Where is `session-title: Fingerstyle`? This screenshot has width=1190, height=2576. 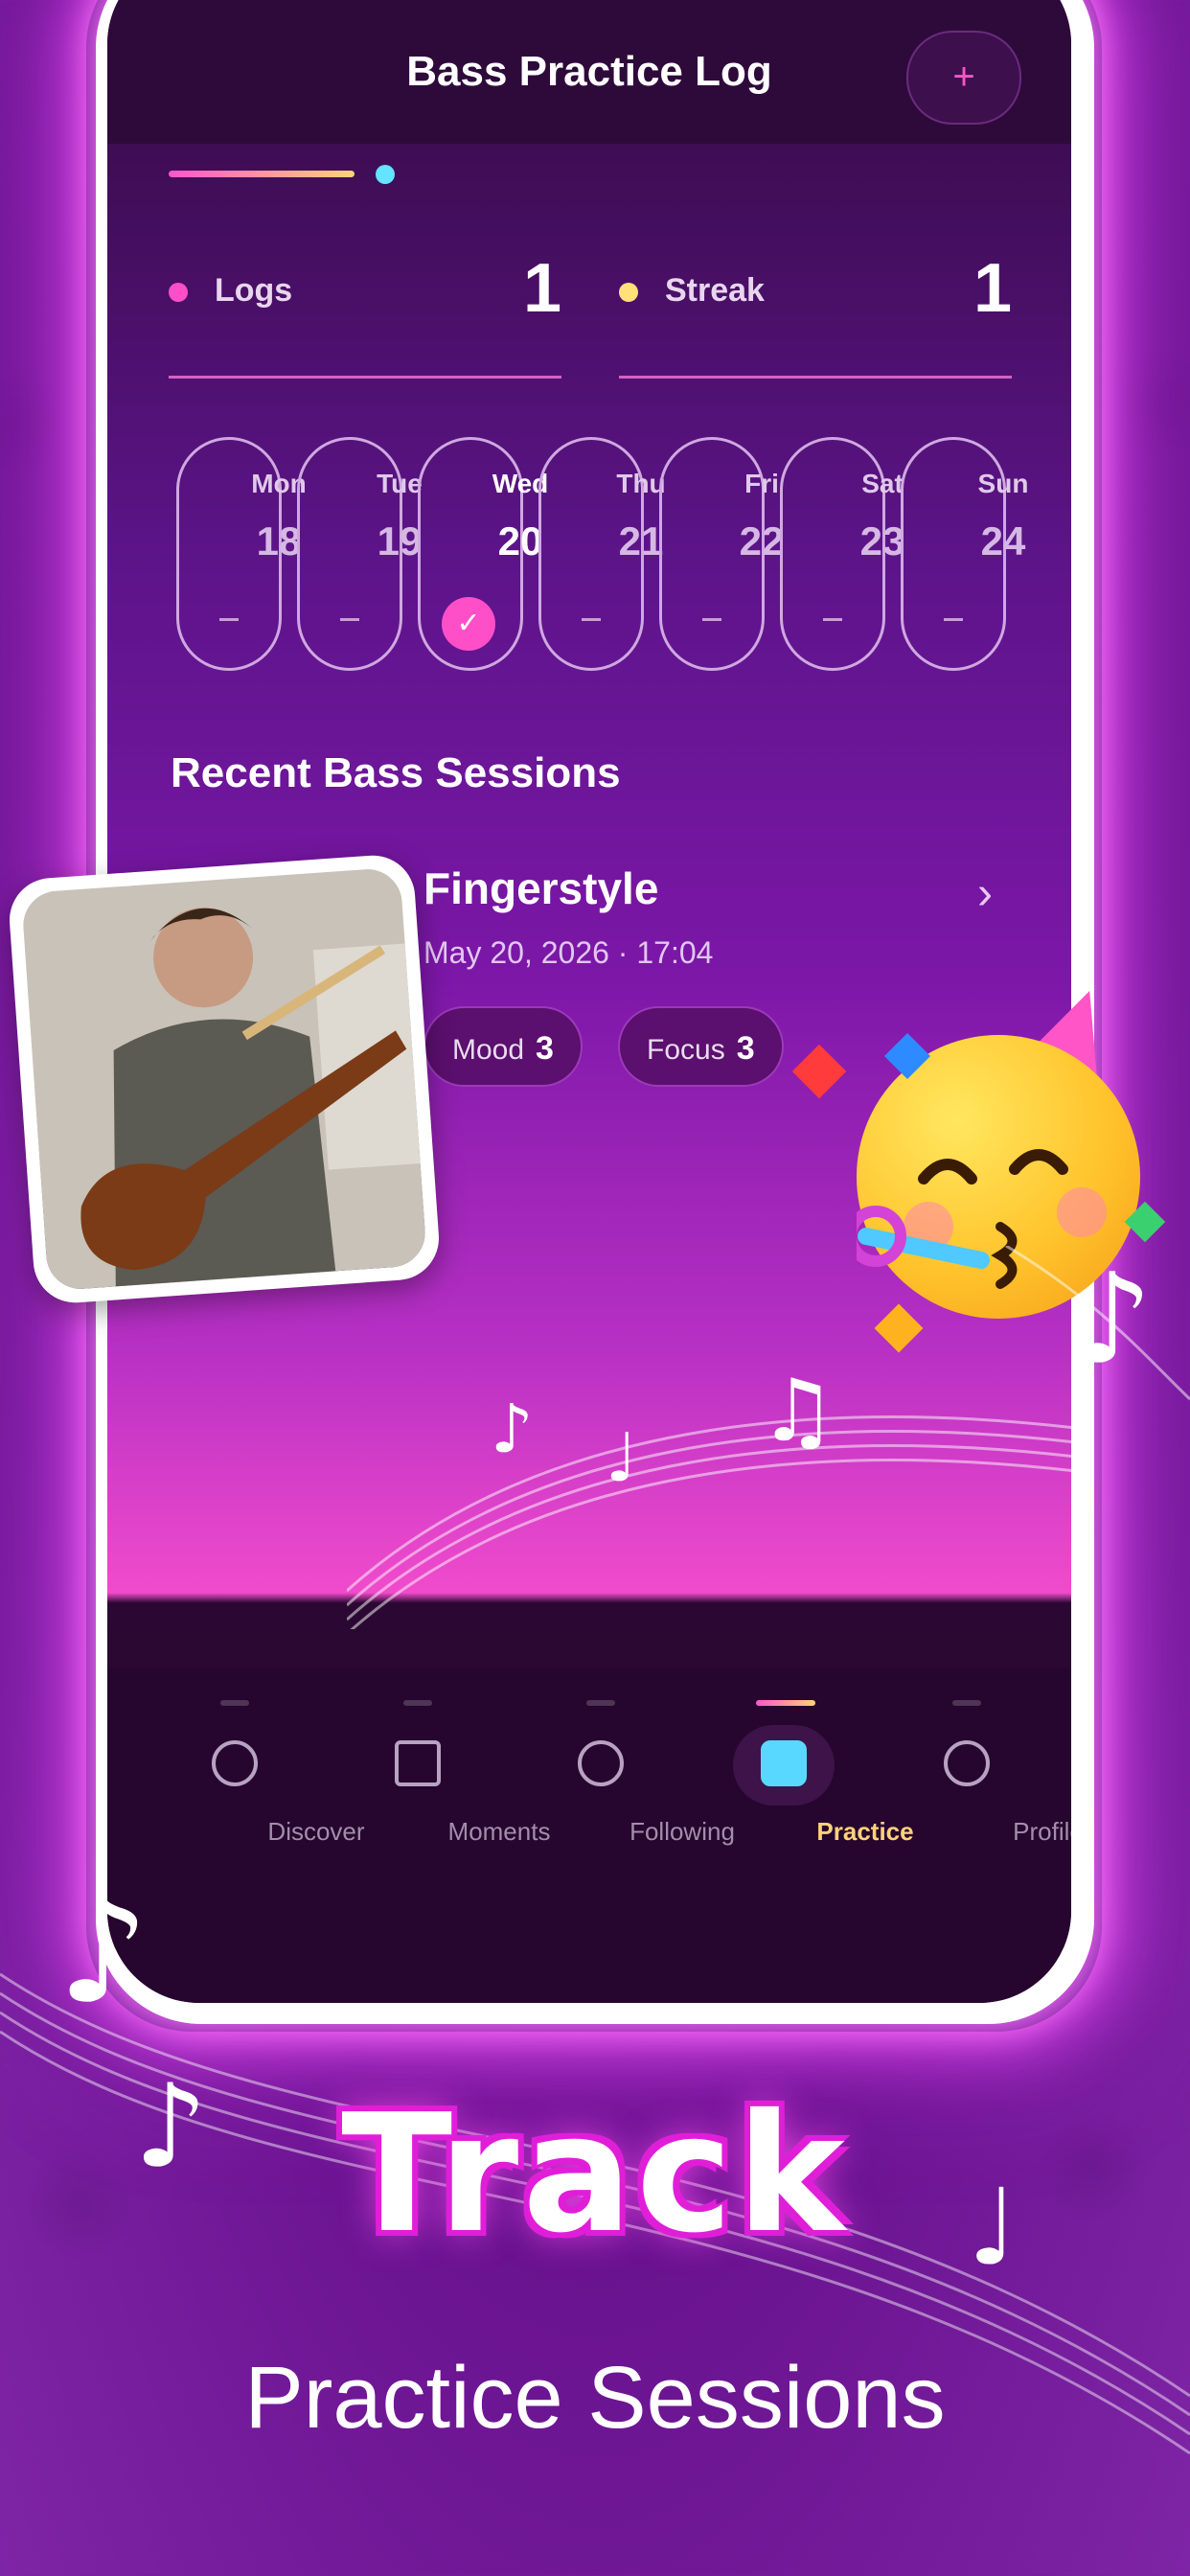 session-title: Fingerstyle is located at coordinates (541, 888).